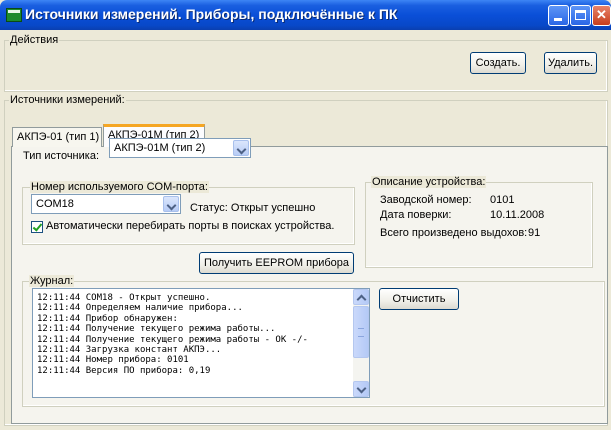  I want to click on tab-akpe-01-type1: АКПЭ-01 (тип 1), so click(57, 137).